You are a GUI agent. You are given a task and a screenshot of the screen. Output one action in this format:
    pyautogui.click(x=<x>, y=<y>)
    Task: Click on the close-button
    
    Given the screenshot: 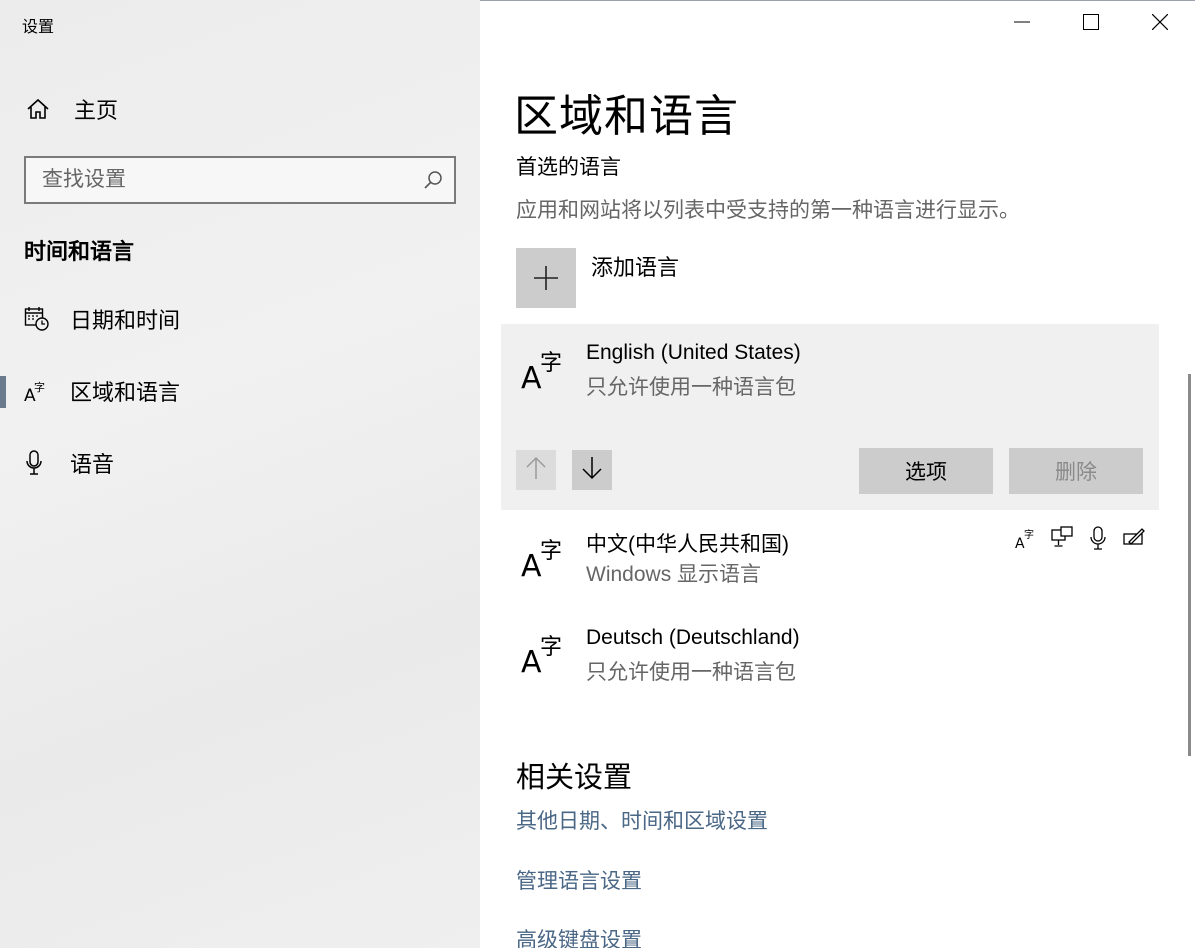 What is the action you would take?
    pyautogui.click(x=1160, y=24)
    